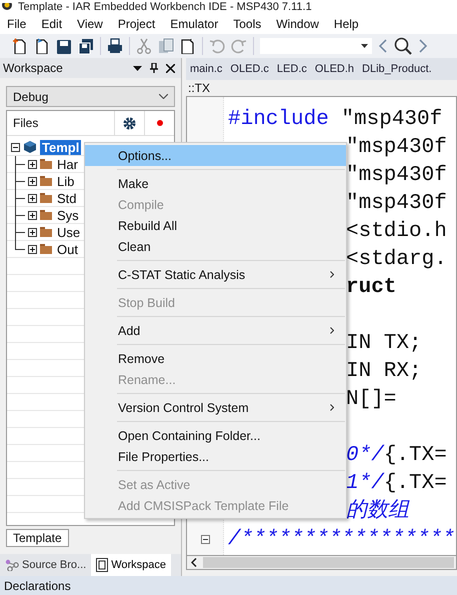  What do you see at coordinates (102, 565) in the screenshot?
I see `document-icon` at bounding box center [102, 565].